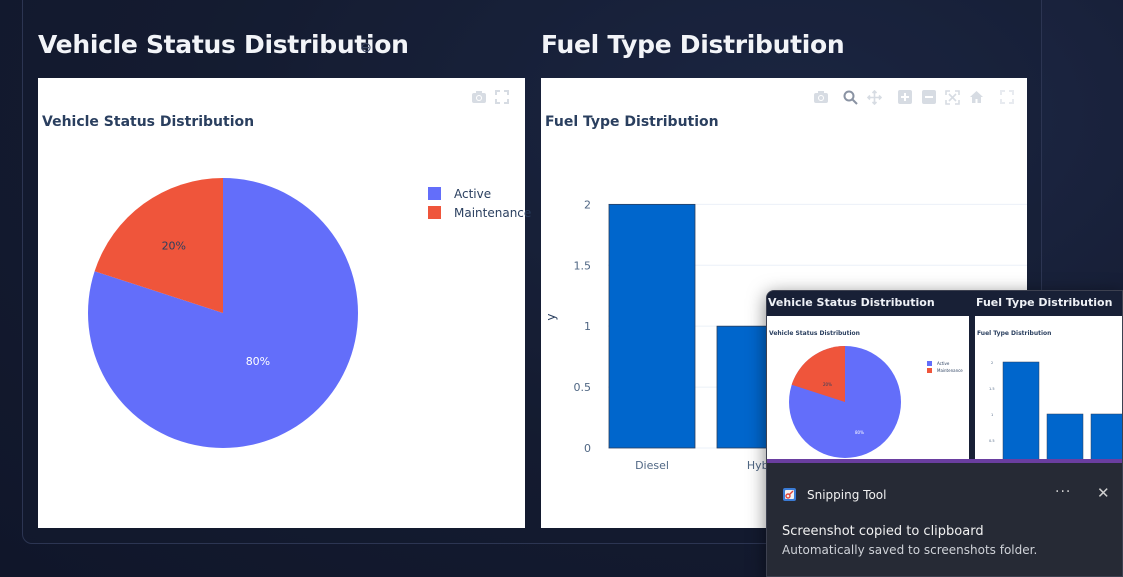 This screenshot has height=577, width=1123. I want to click on thumb-legend-swatch-maintenance, so click(929, 370).